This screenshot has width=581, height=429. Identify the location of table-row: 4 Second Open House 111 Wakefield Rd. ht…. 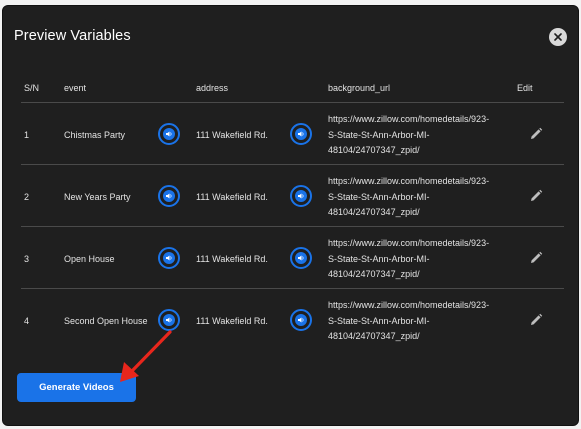
(291, 320).